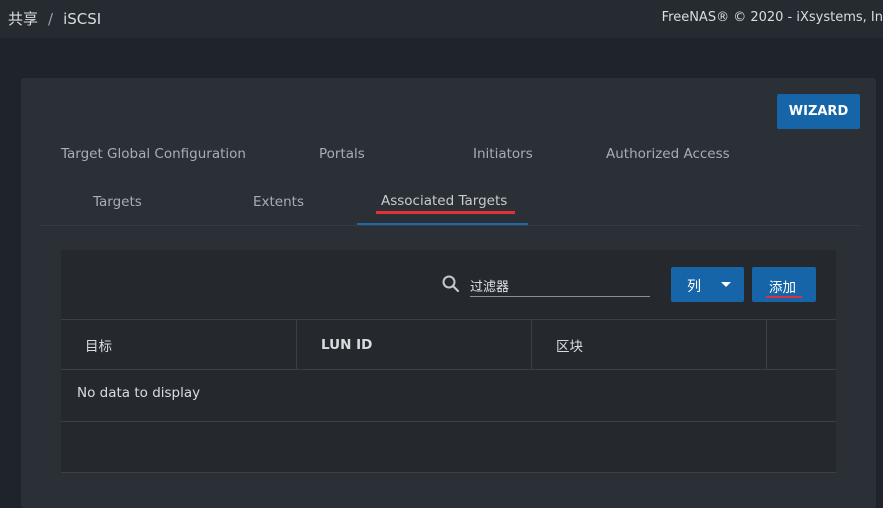  Describe the element at coordinates (414, 344) in the screenshot. I see `column-header-lun-id: LUN ID` at that location.